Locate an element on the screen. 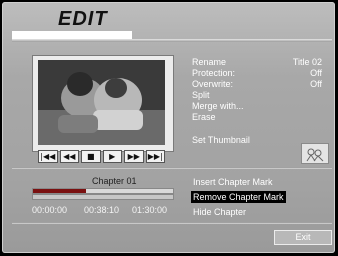 This screenshot has height=256, width=338. thumbnail-preview-icon is located at coordinates (315, 153).